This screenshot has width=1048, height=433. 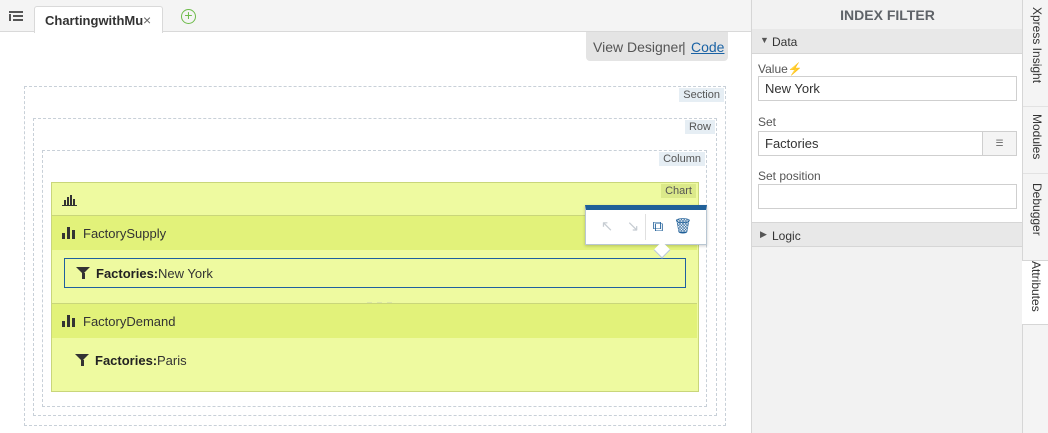 I want to click on tab-label: Debugger, so click(x=1037, y=209).